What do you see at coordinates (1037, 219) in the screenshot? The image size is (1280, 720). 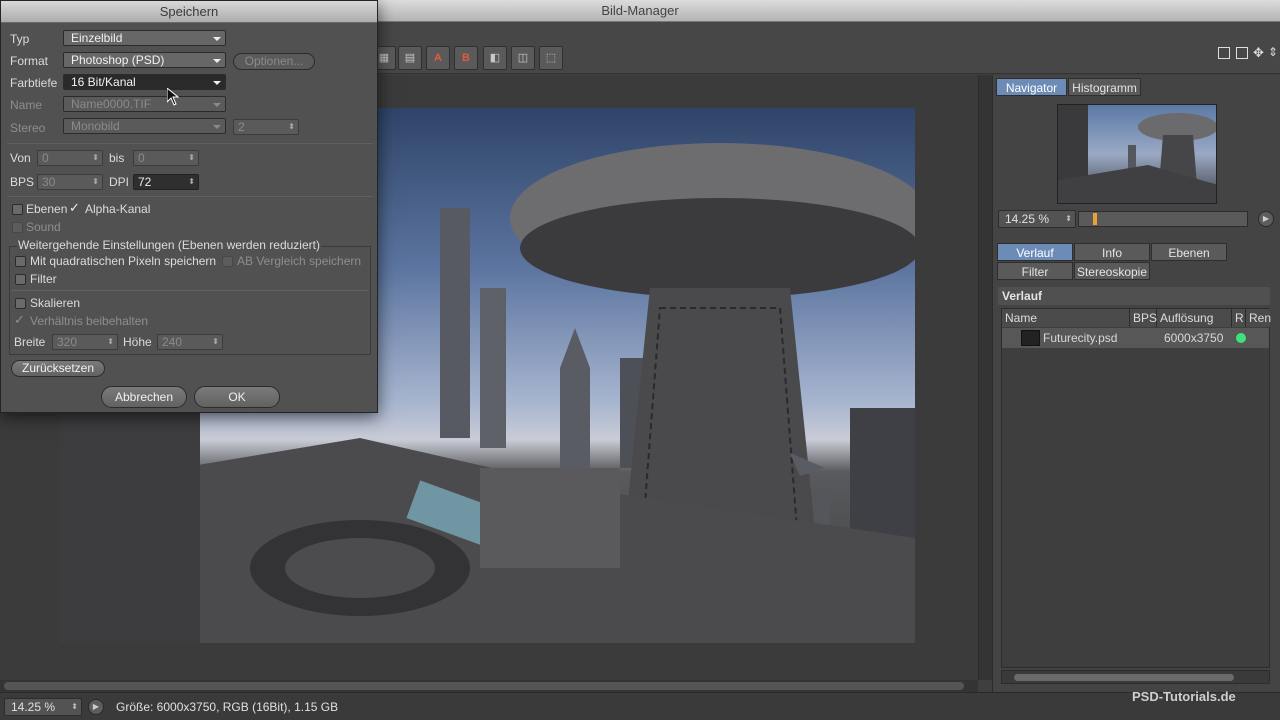 I see `navigator-zoom-field: 14.25 % ⬍` at bounding box center [1037, 219].